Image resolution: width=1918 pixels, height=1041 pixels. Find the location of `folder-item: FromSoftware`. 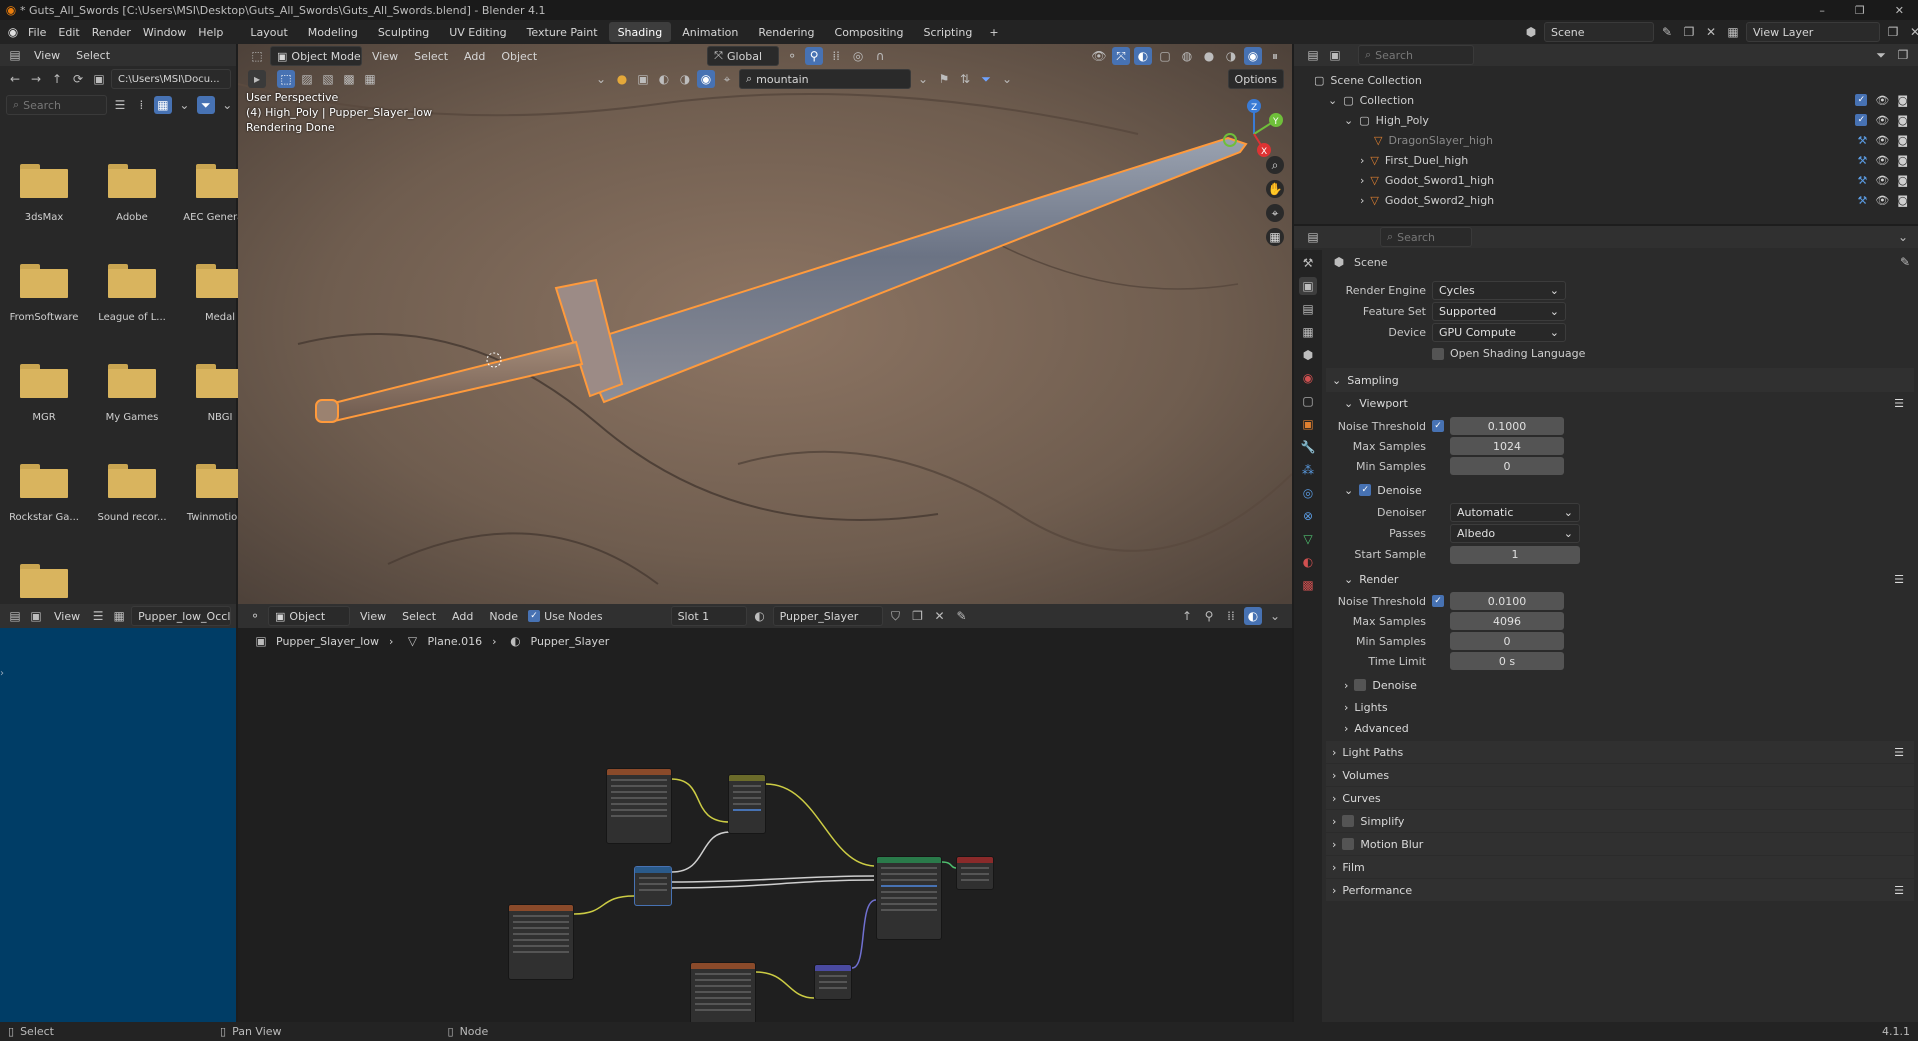

folder-item: FromSoftware is located at coordinates (44, 304).